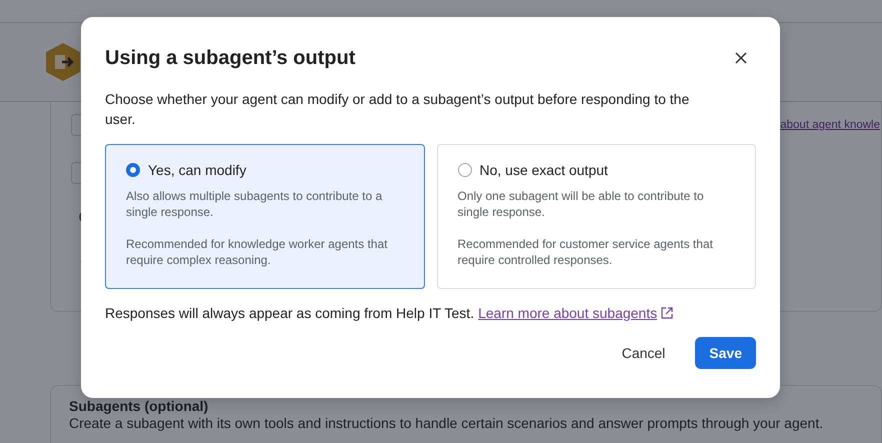 This screenshot has height=443, width=882. I want to click on learn-more-link: about agent knowle, so click(830, 125).